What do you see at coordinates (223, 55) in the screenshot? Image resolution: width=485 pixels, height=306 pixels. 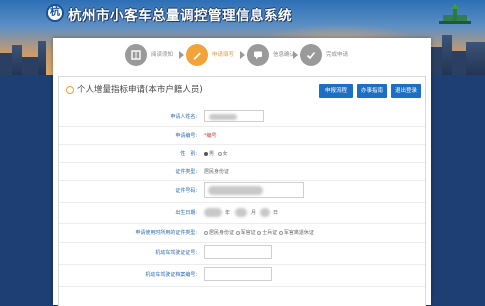 I see `step-label: 申请填写` at bounding box center [223, 55].